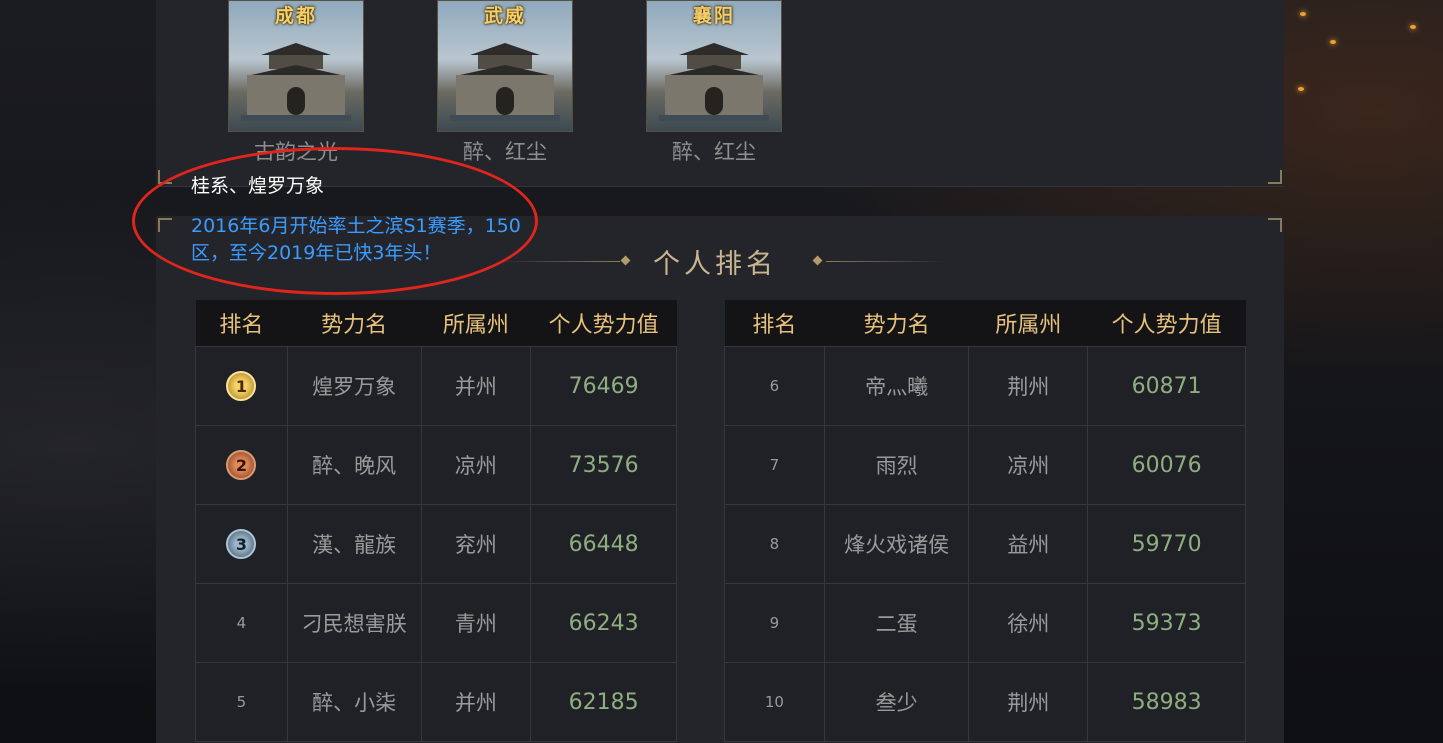  Describe the element at coordinates (715, 264) in the screenshot. I see `section-title: 个人排名` at that location.